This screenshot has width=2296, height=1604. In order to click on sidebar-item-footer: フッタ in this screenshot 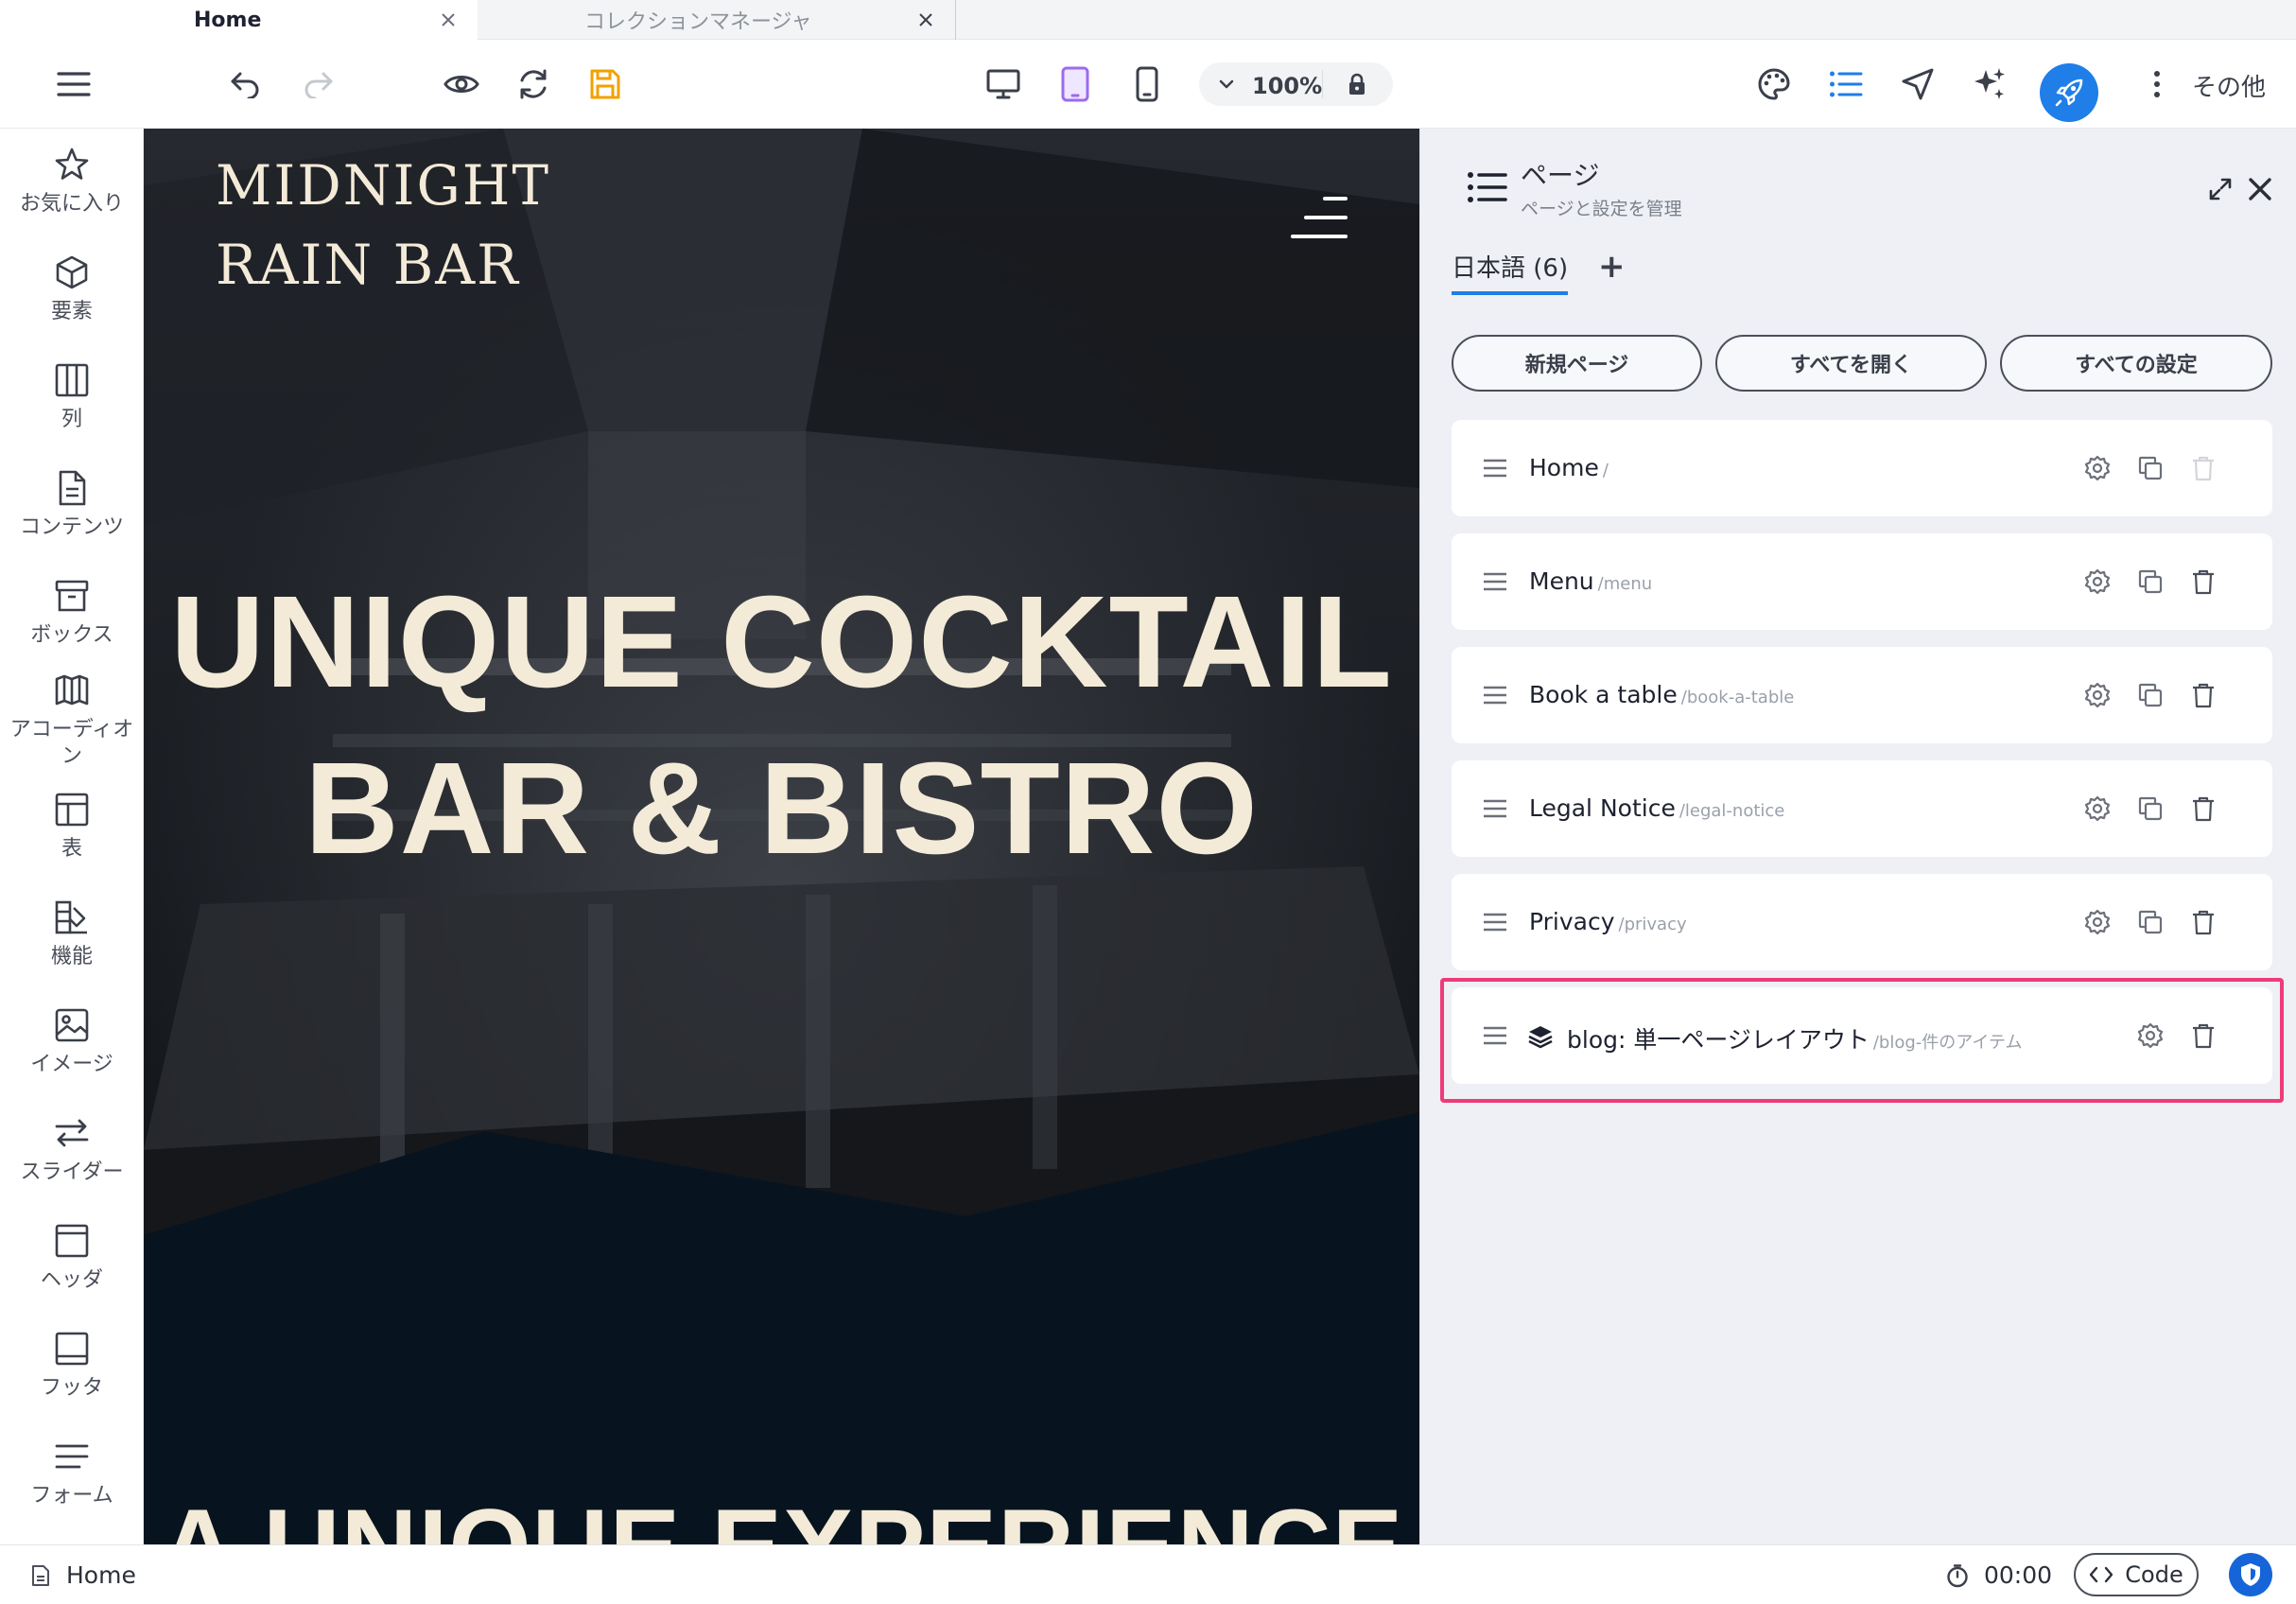, I will do `click(71, 1366)`.